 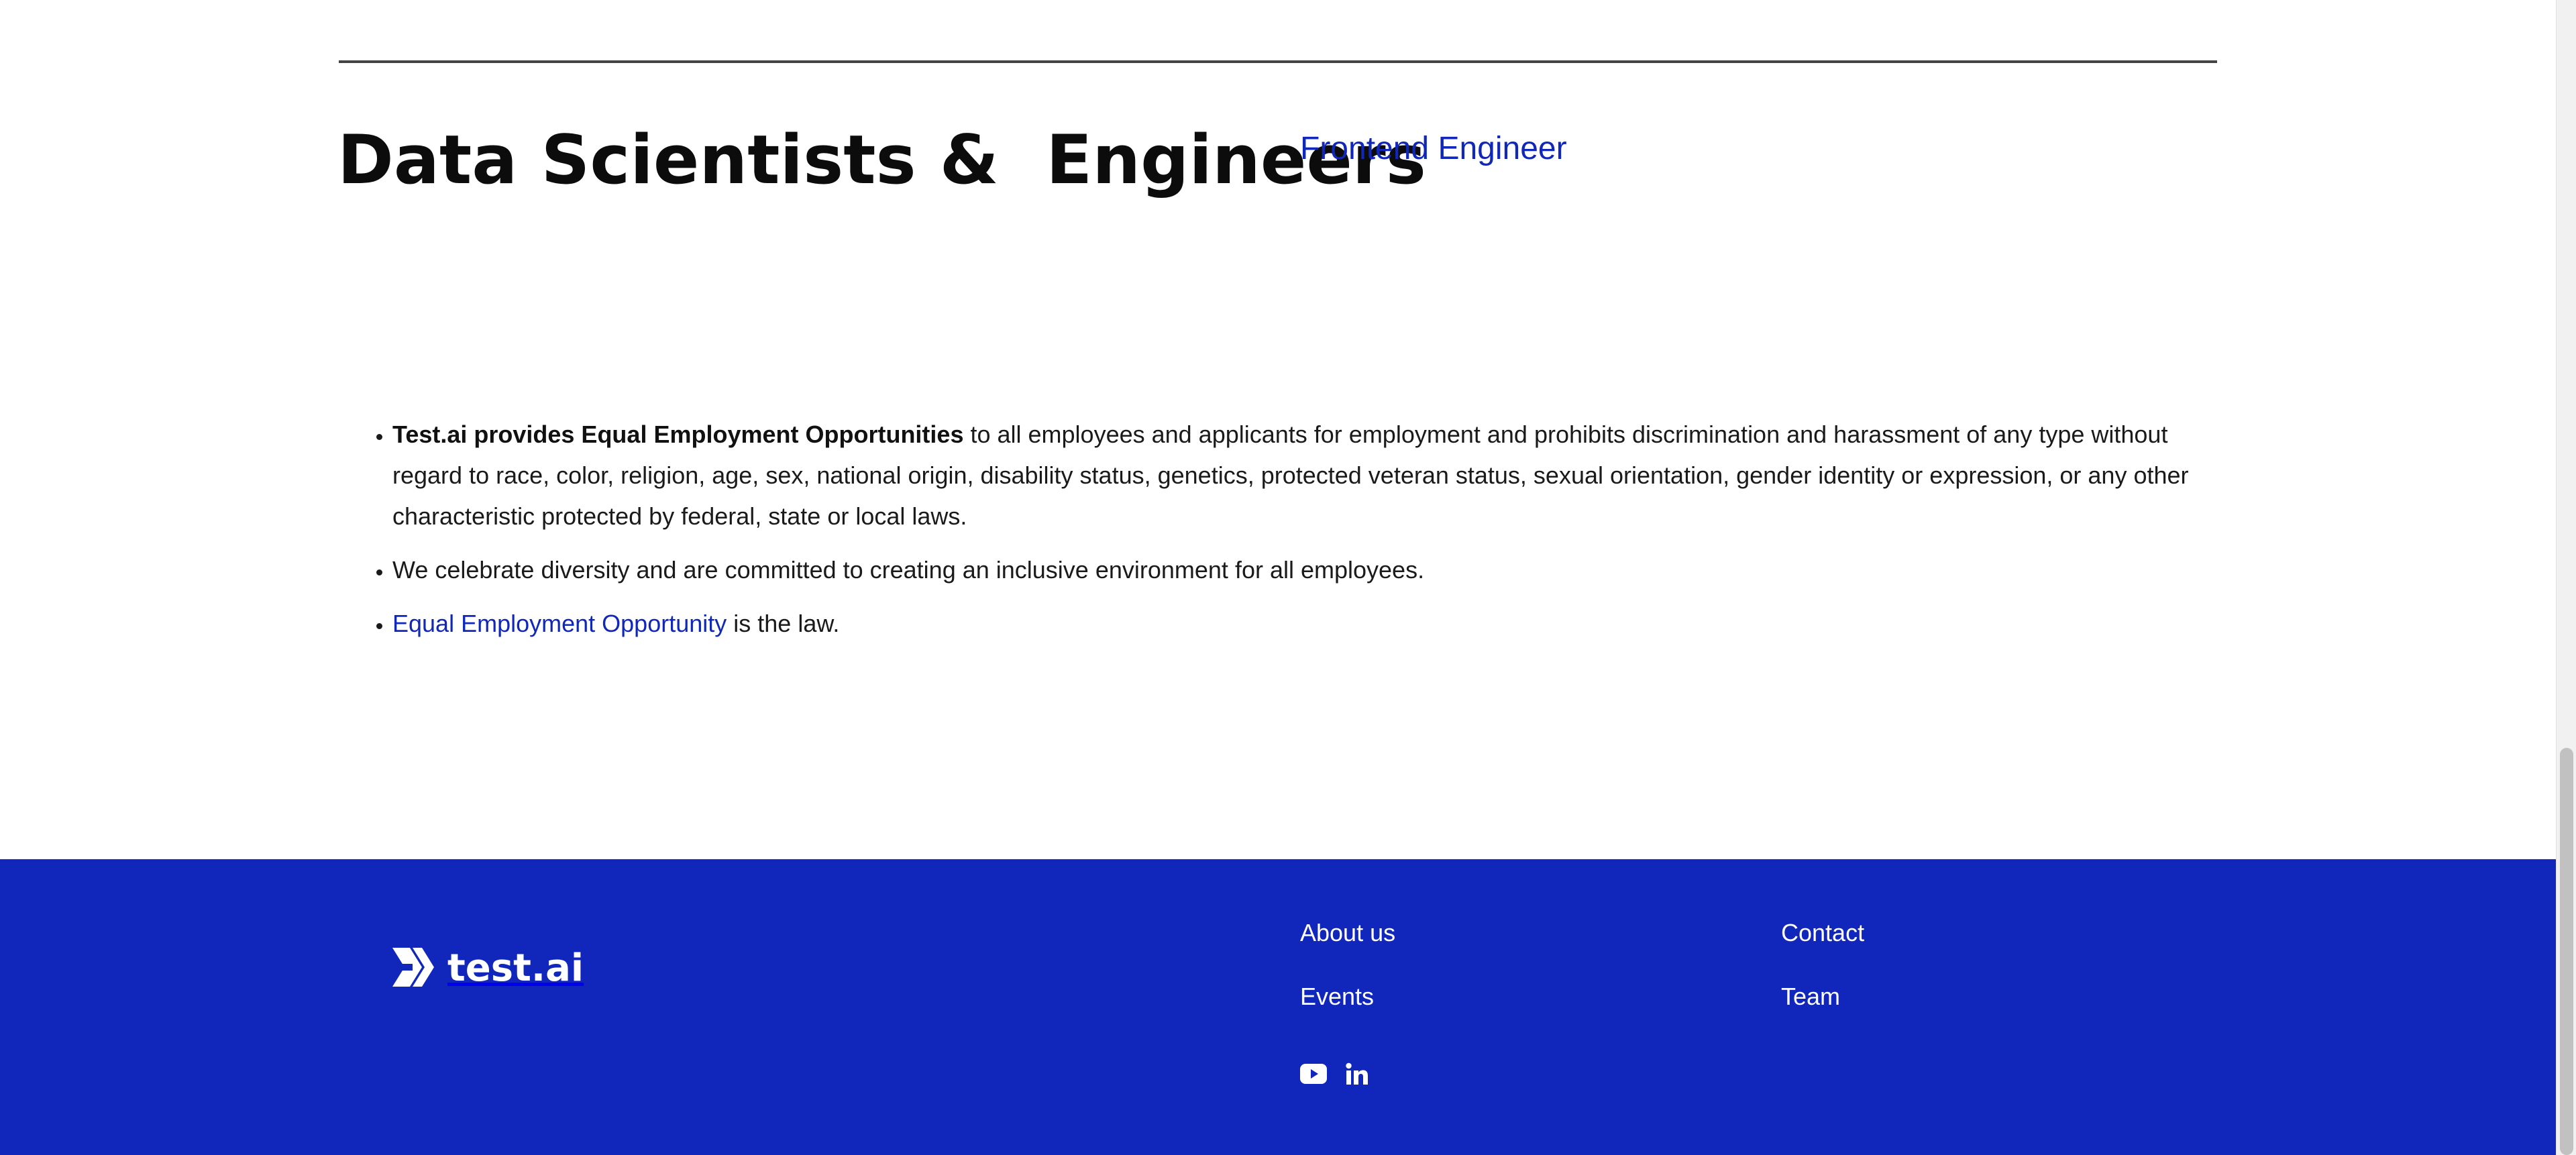 I want to click on social-links, so click(x=1334, y=1073).